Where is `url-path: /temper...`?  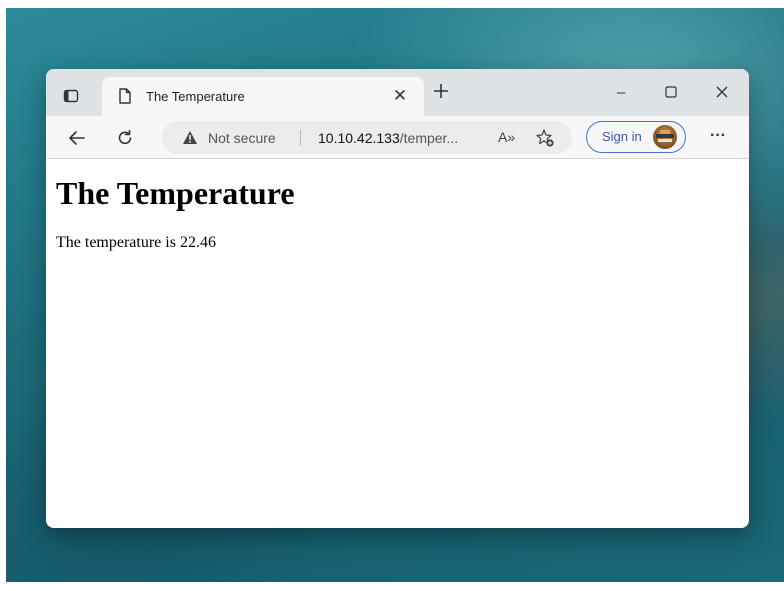 url-path: /temper... is located at coordinates (429, 138).